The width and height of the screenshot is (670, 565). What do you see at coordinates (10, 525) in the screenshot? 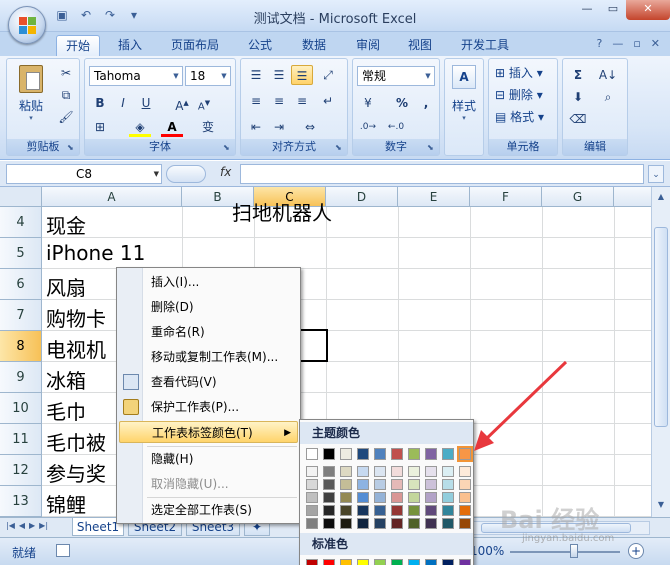
I see `first-sheet-icon: |◀` at bounding box center [10, 525].